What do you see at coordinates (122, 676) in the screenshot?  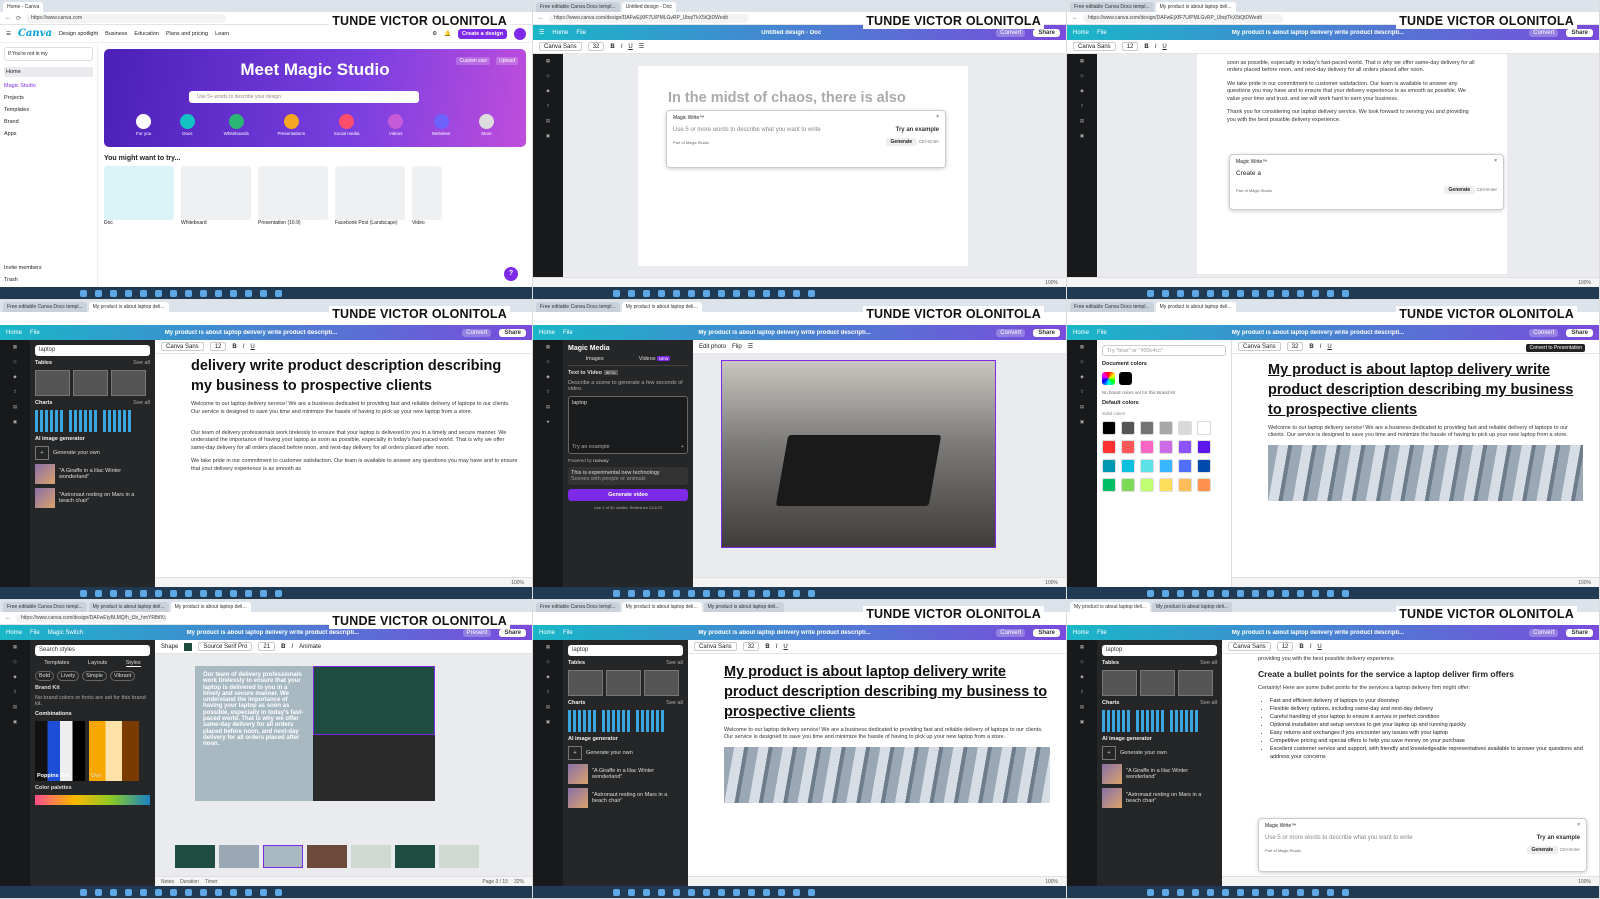 I see `chip-vibrant: Vibrant` at bounding box center [122, 676].